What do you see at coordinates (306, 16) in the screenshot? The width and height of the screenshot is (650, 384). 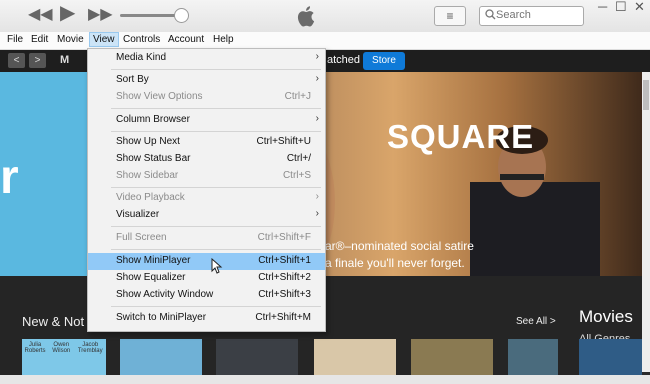 I see `apple-logo-icon` at bounding box center [306, 16].